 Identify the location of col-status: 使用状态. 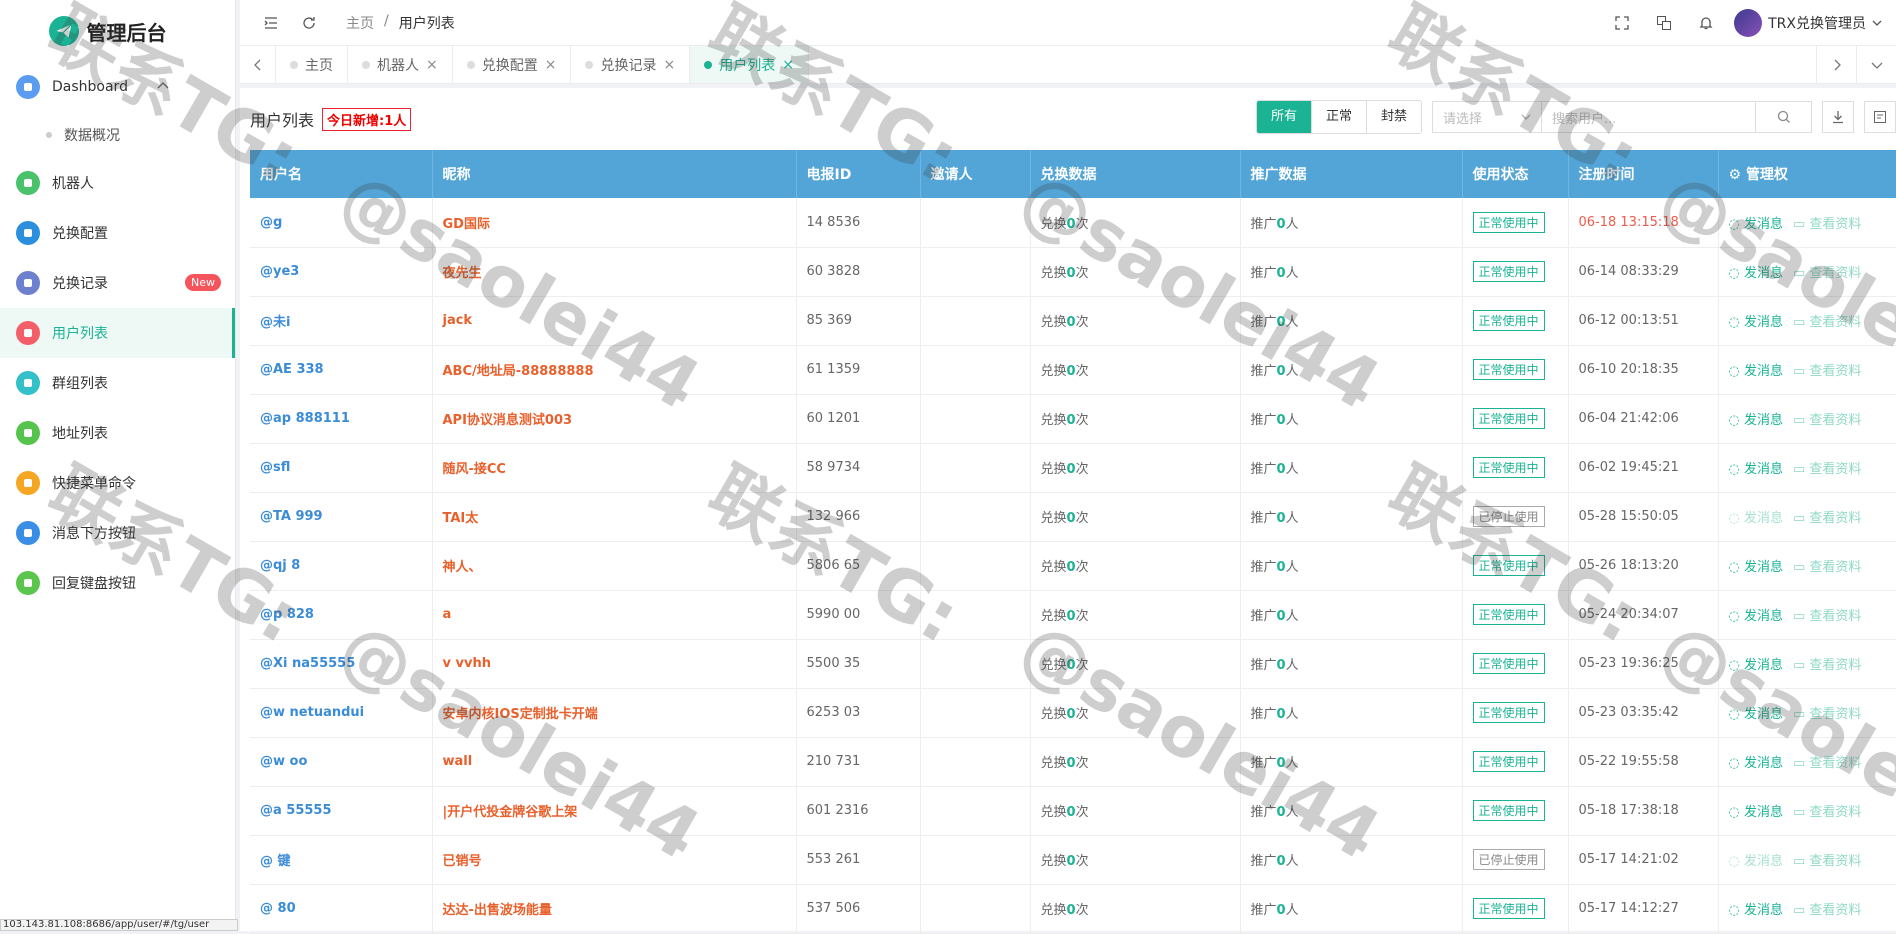
(1515, 174).